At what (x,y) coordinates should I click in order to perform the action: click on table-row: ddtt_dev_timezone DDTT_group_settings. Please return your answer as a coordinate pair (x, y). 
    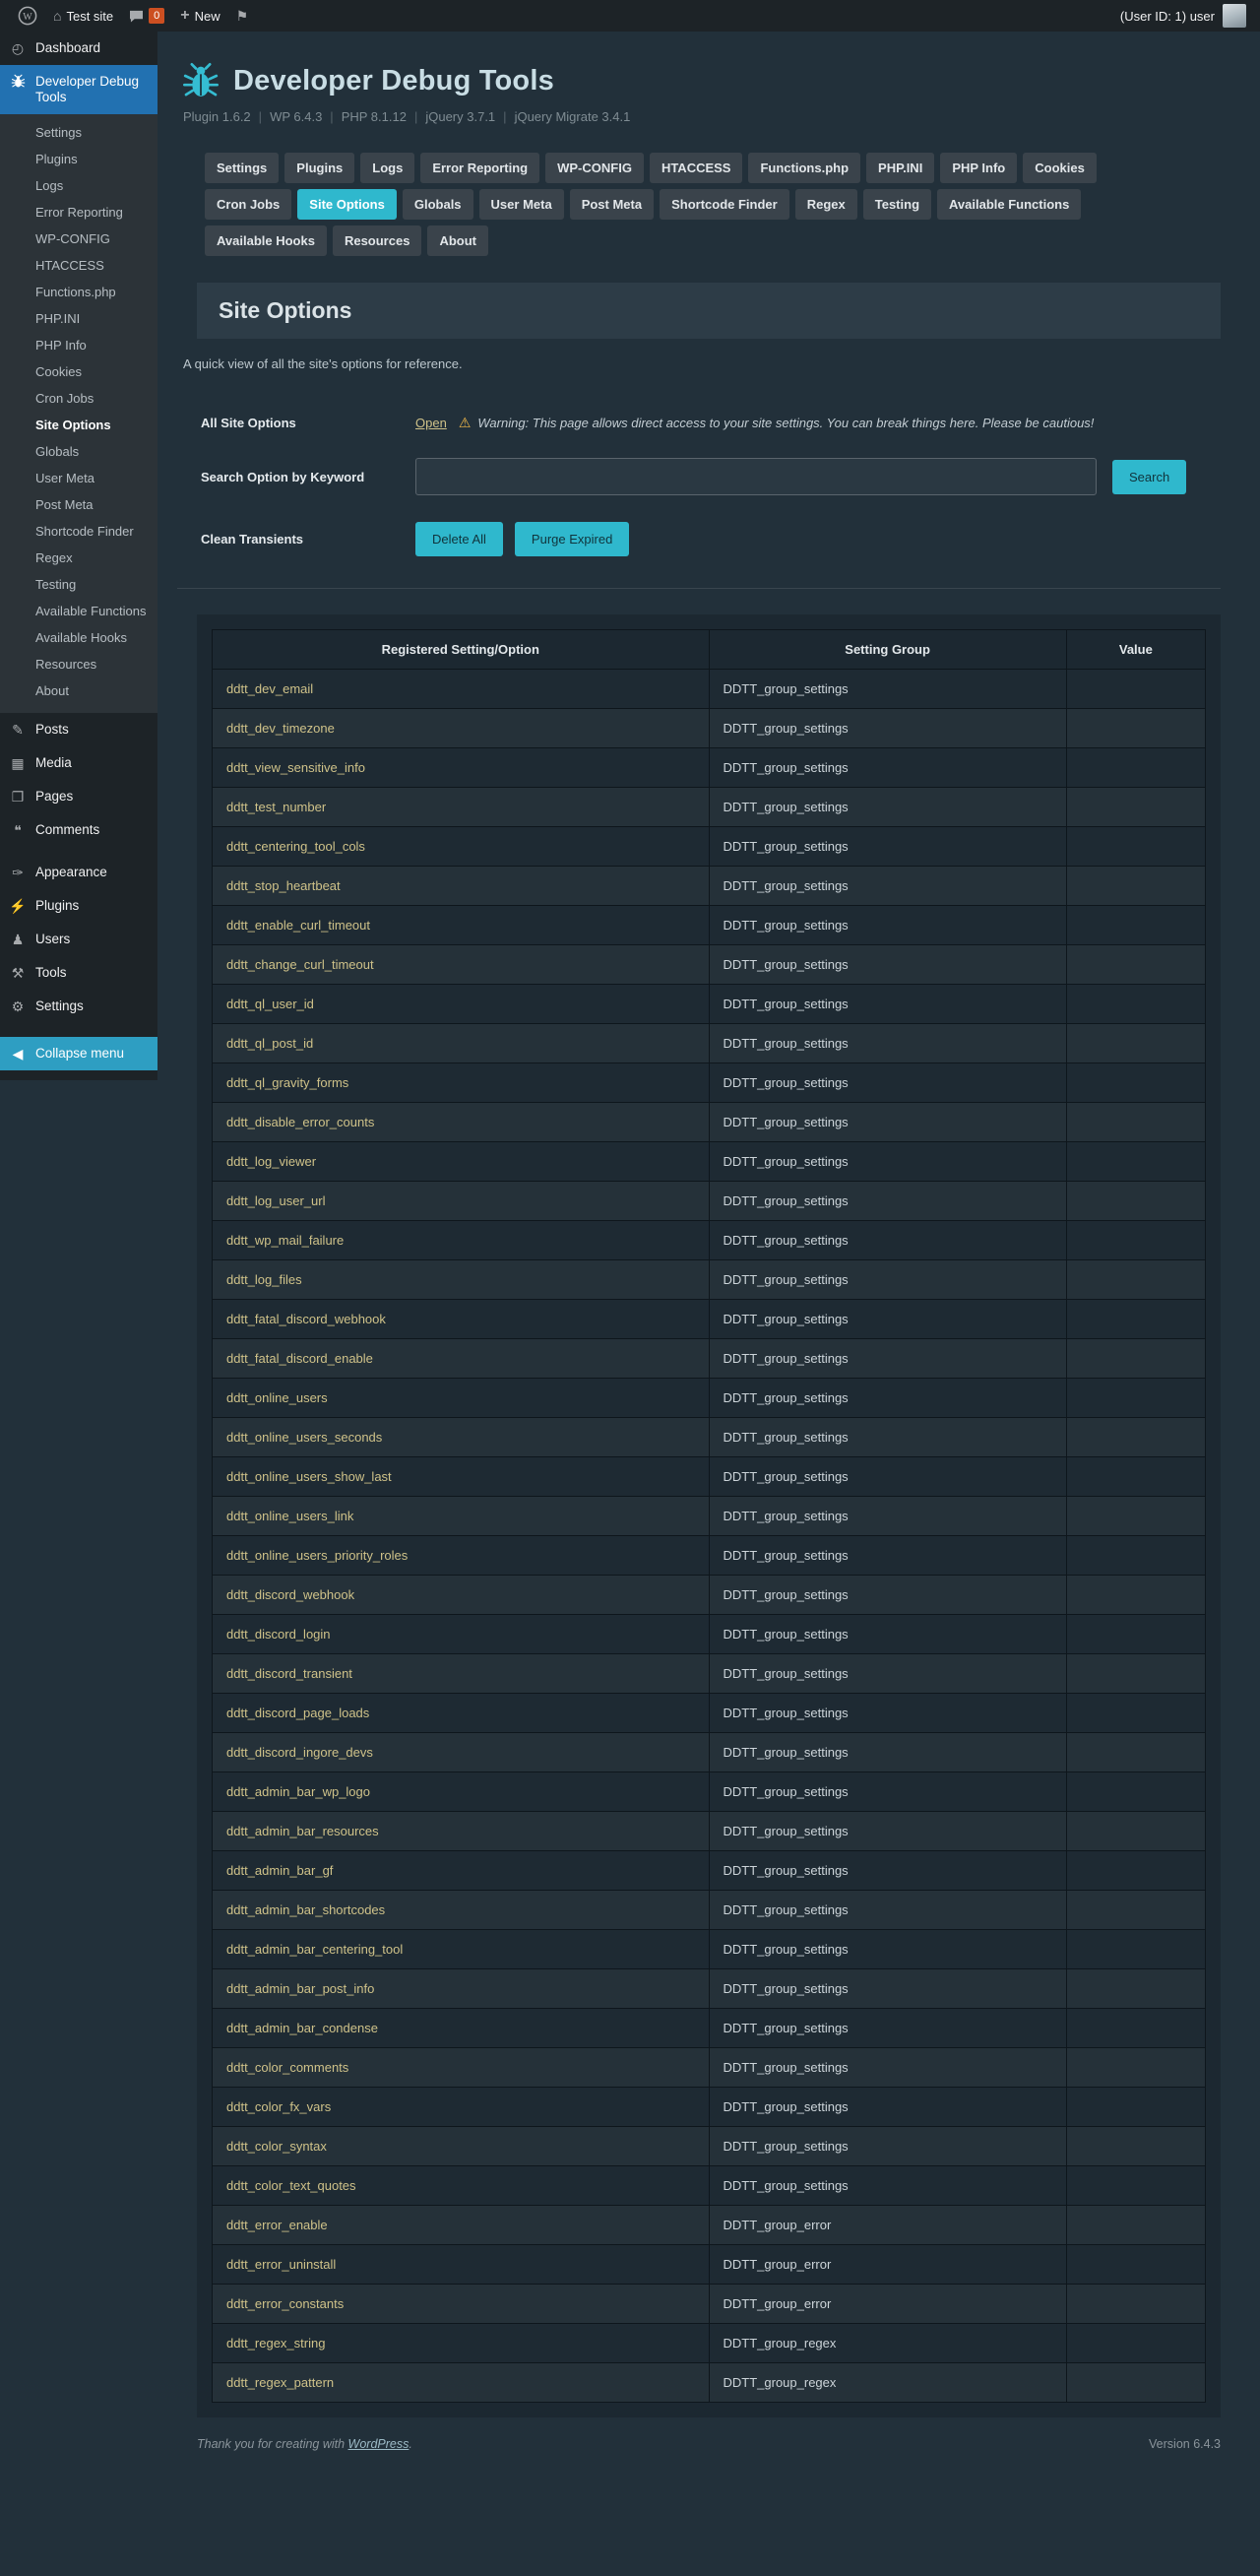
    Looking at the image, I should click on (709, 728).